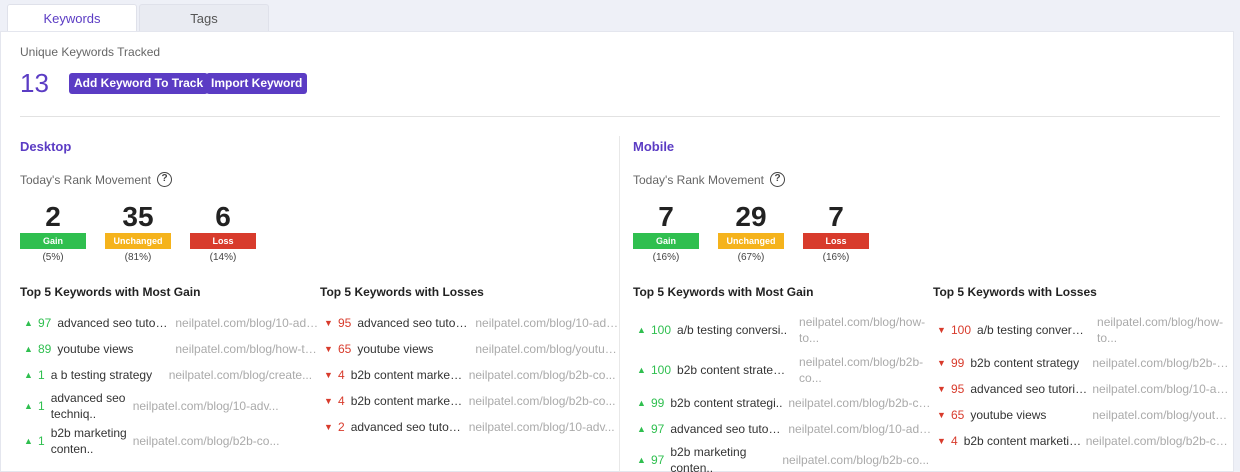 This screenshot has width=1240, height=472. I want to click on keyword: a/b testing conversi.., so click(732, 330).